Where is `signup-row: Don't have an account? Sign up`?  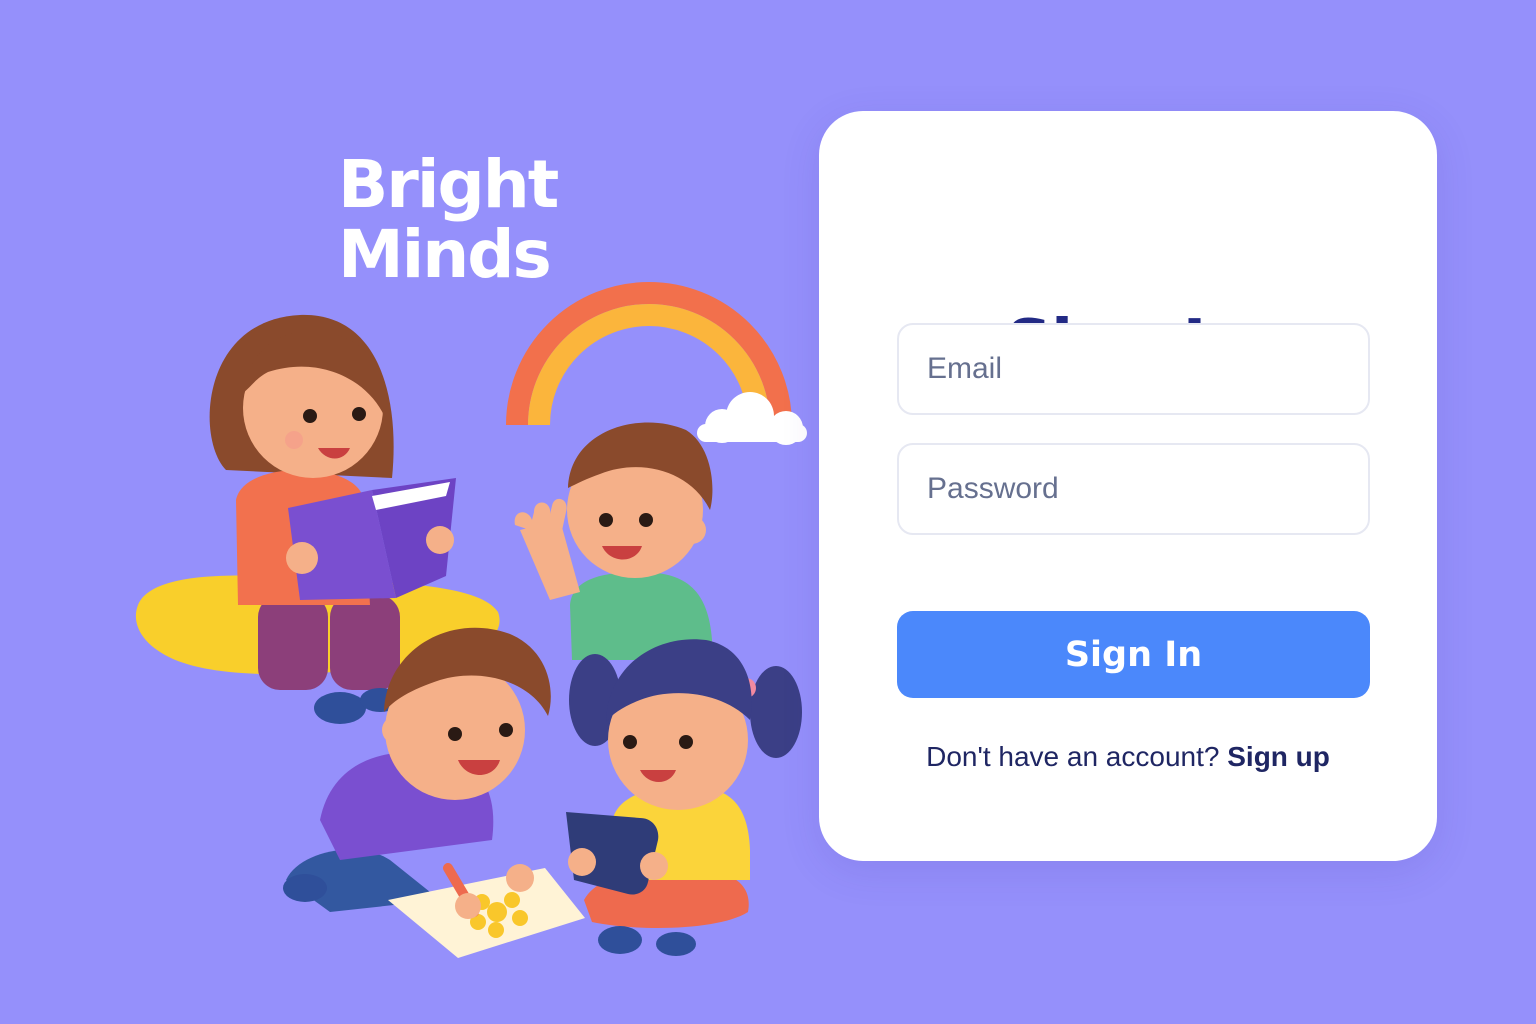
signup-row: Don't have an account? Sign up is located at coordinates (1128, 757).